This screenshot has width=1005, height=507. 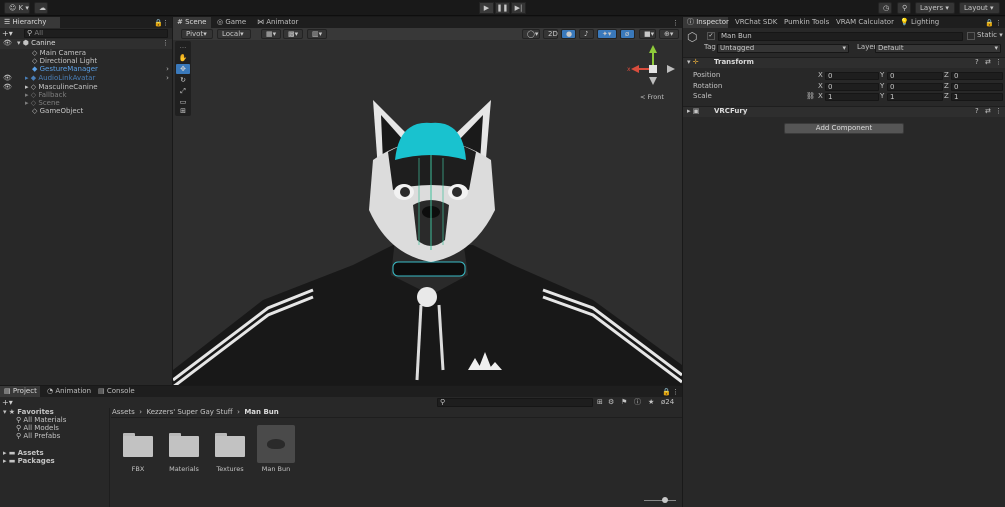 What do you see at coordinates (706, 22) in the screenshot?
I see `tab-inspector: ⓘ Inspector` at bounding box center [706, 22].